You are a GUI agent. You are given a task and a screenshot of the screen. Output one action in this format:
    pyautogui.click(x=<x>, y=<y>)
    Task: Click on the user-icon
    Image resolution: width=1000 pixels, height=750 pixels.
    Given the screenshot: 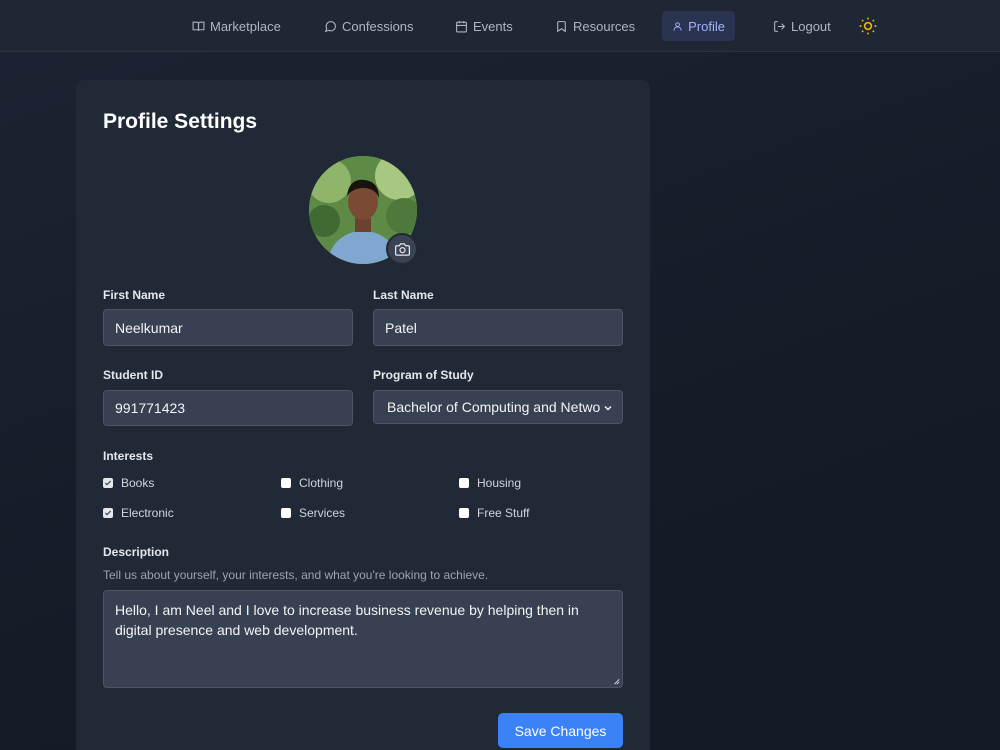 What is the action you would take?
    pyautogui.click(x=677, y=26)
    